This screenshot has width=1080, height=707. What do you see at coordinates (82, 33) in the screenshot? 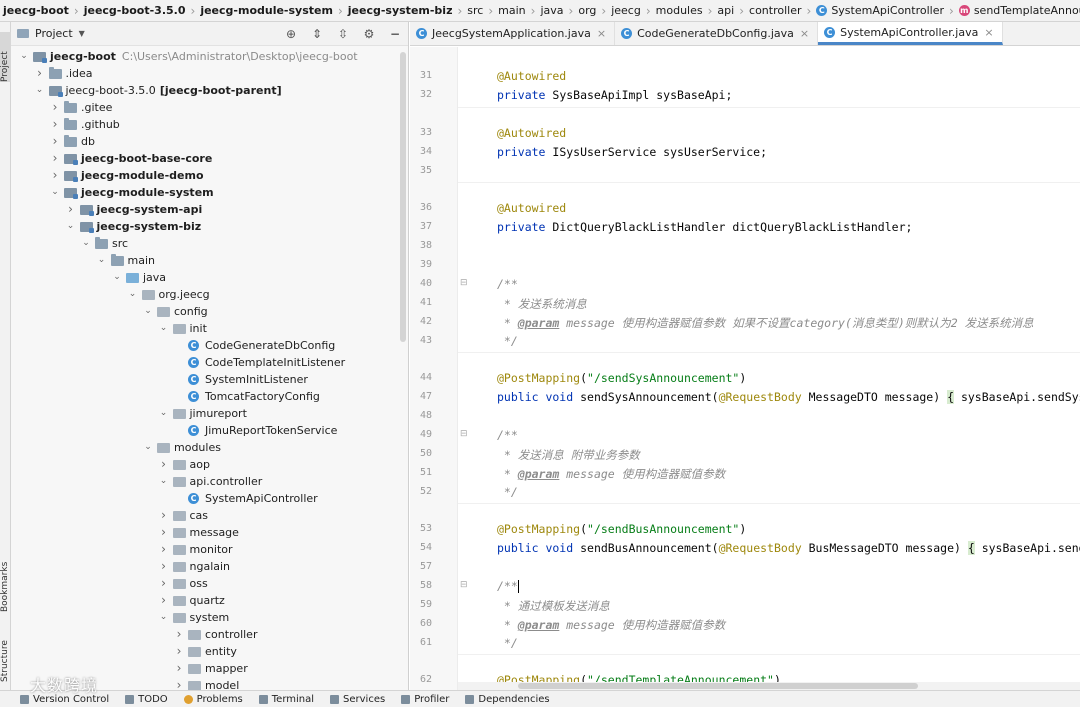
I see `chevron-down-icon: ▼` at bounding box center [82, 33].